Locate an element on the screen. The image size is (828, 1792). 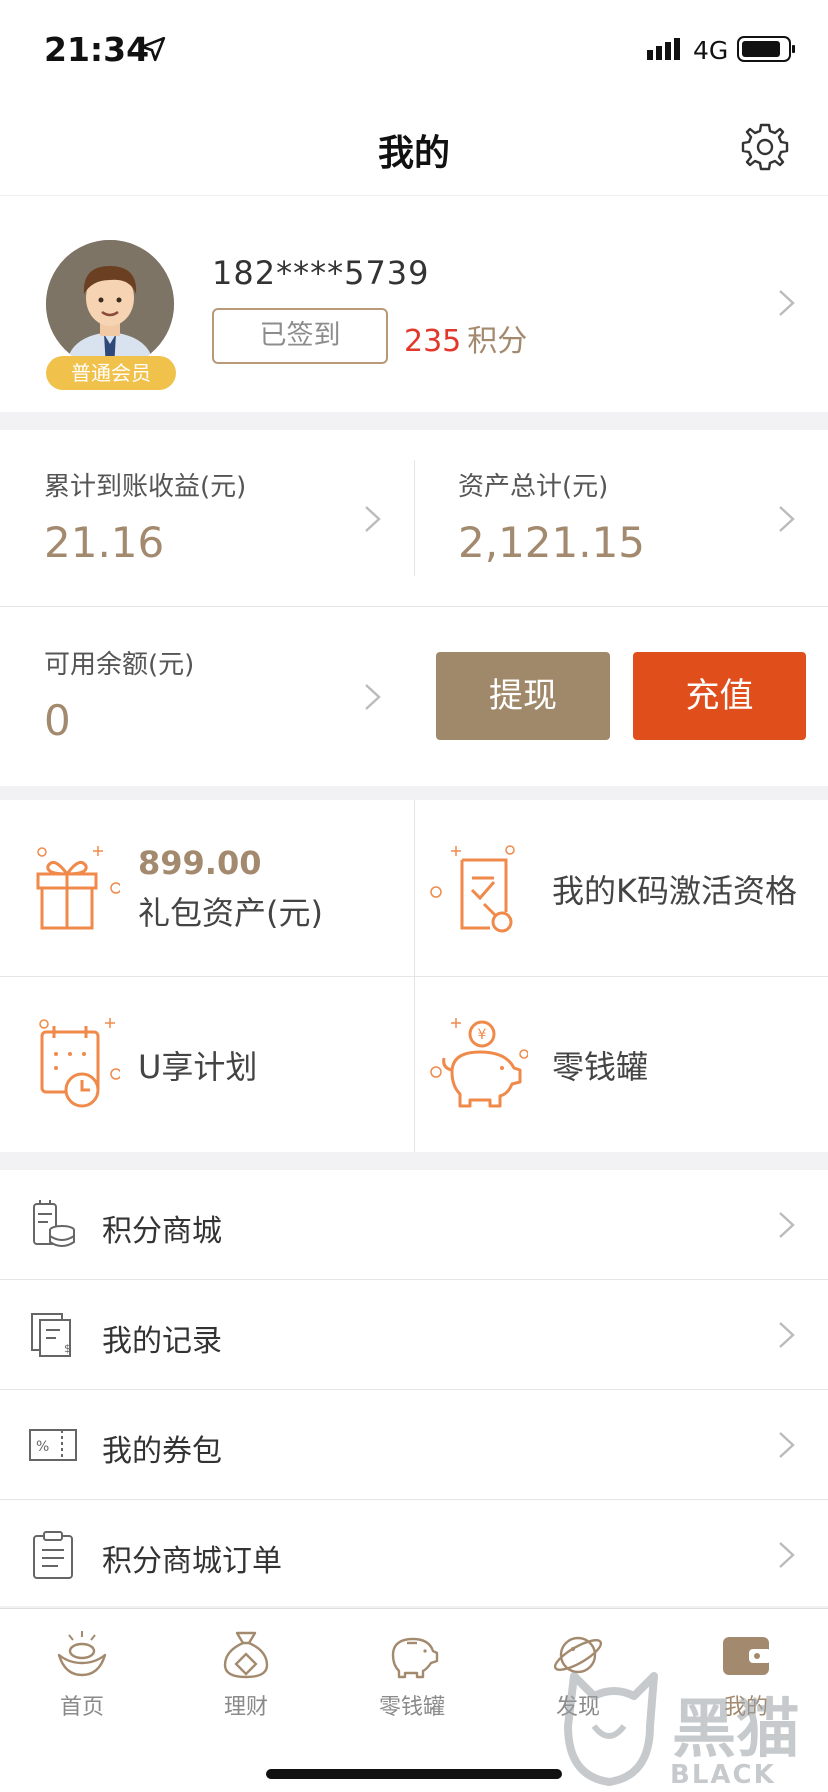
piggy-bank-label: 零钱罐 is located at coordinates (600, 1067).